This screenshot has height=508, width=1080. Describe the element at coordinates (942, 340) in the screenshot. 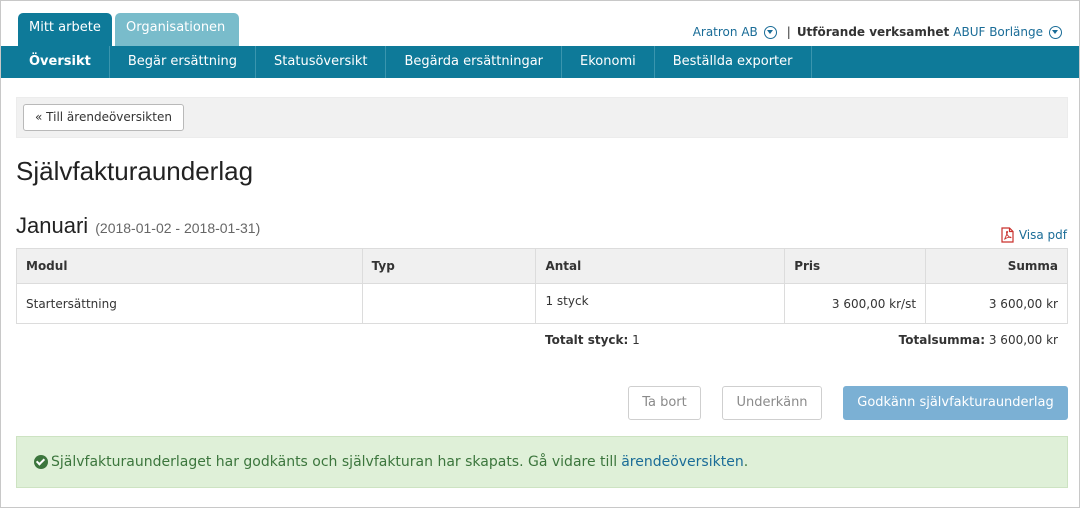

I see `total-sum-label: Totalsumma:` at that location.